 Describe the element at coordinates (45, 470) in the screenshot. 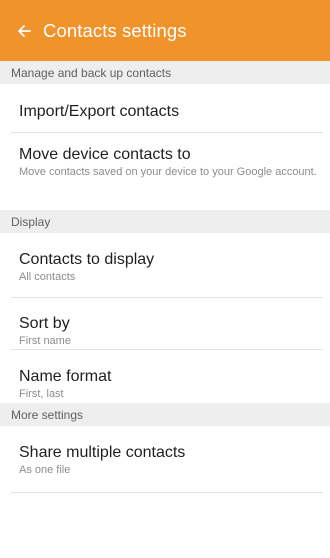

I see `item-subtitle: As one file` at that location.